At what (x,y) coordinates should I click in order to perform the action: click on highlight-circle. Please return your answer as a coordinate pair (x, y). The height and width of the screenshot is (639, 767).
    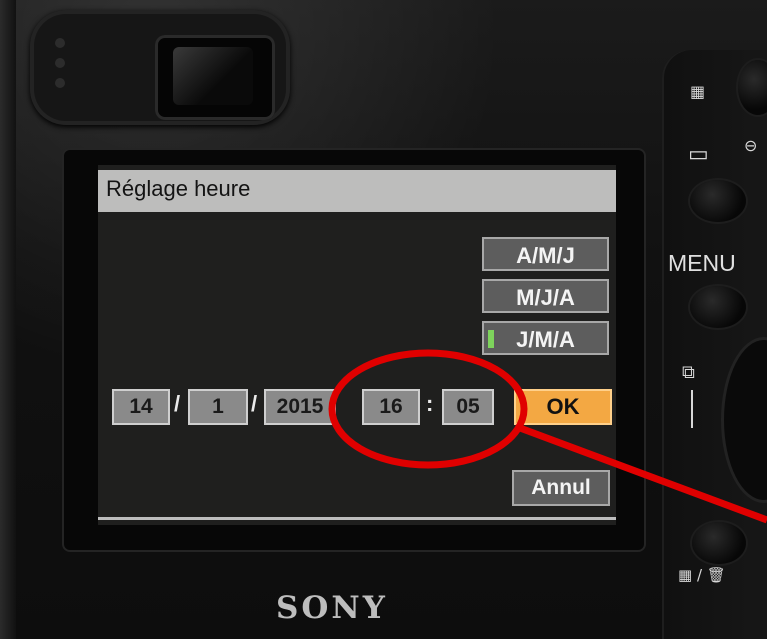
    Looking at the image, I should click on (428, 409).